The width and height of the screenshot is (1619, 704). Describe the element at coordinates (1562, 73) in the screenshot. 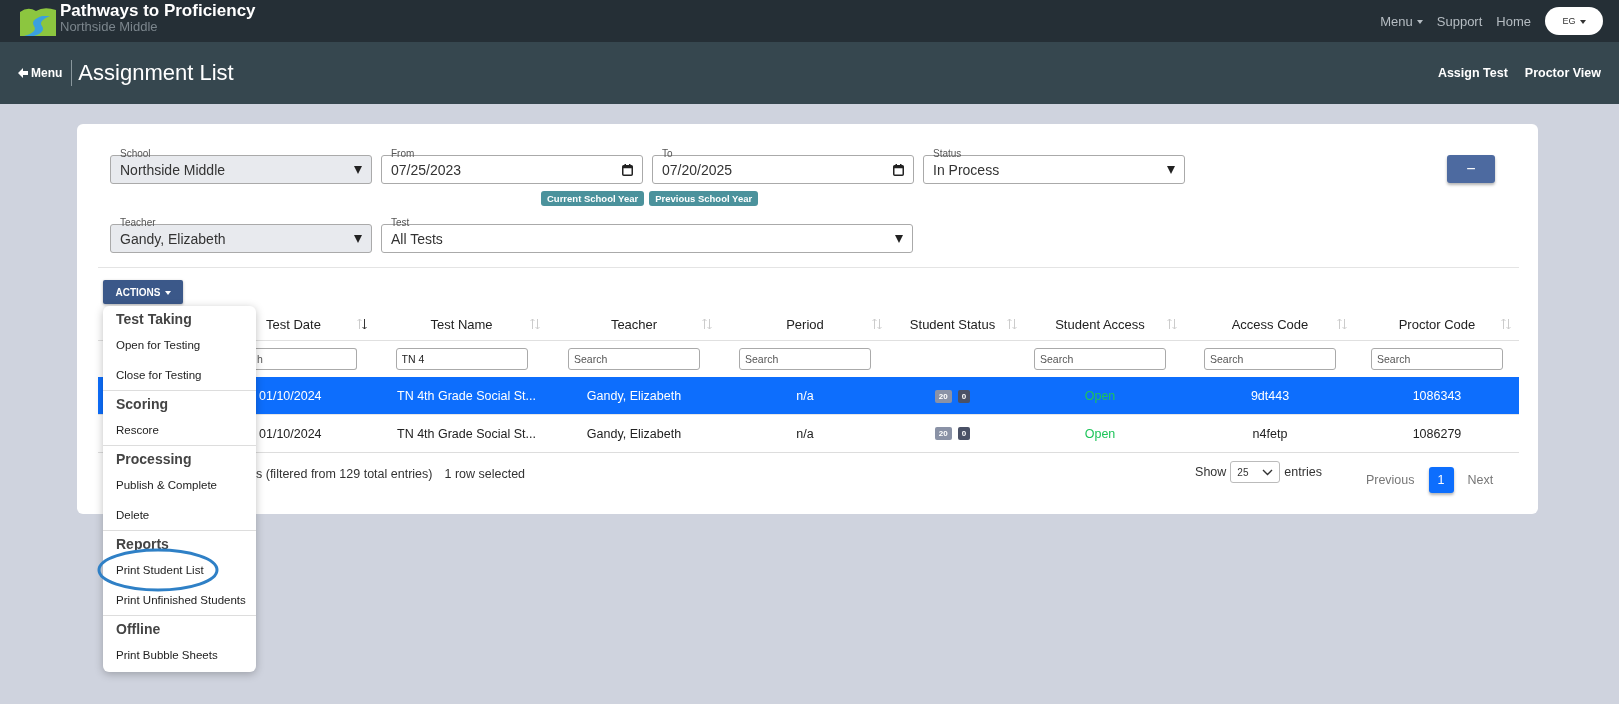

I see `header-link: Proctor View` at that location.